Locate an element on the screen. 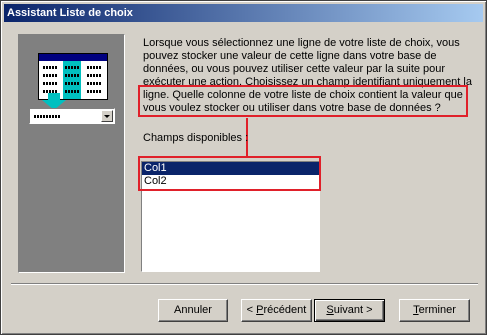 The width and height of the screenshot is (487, 335). fields-highlight is located at coordinates (229, 173).